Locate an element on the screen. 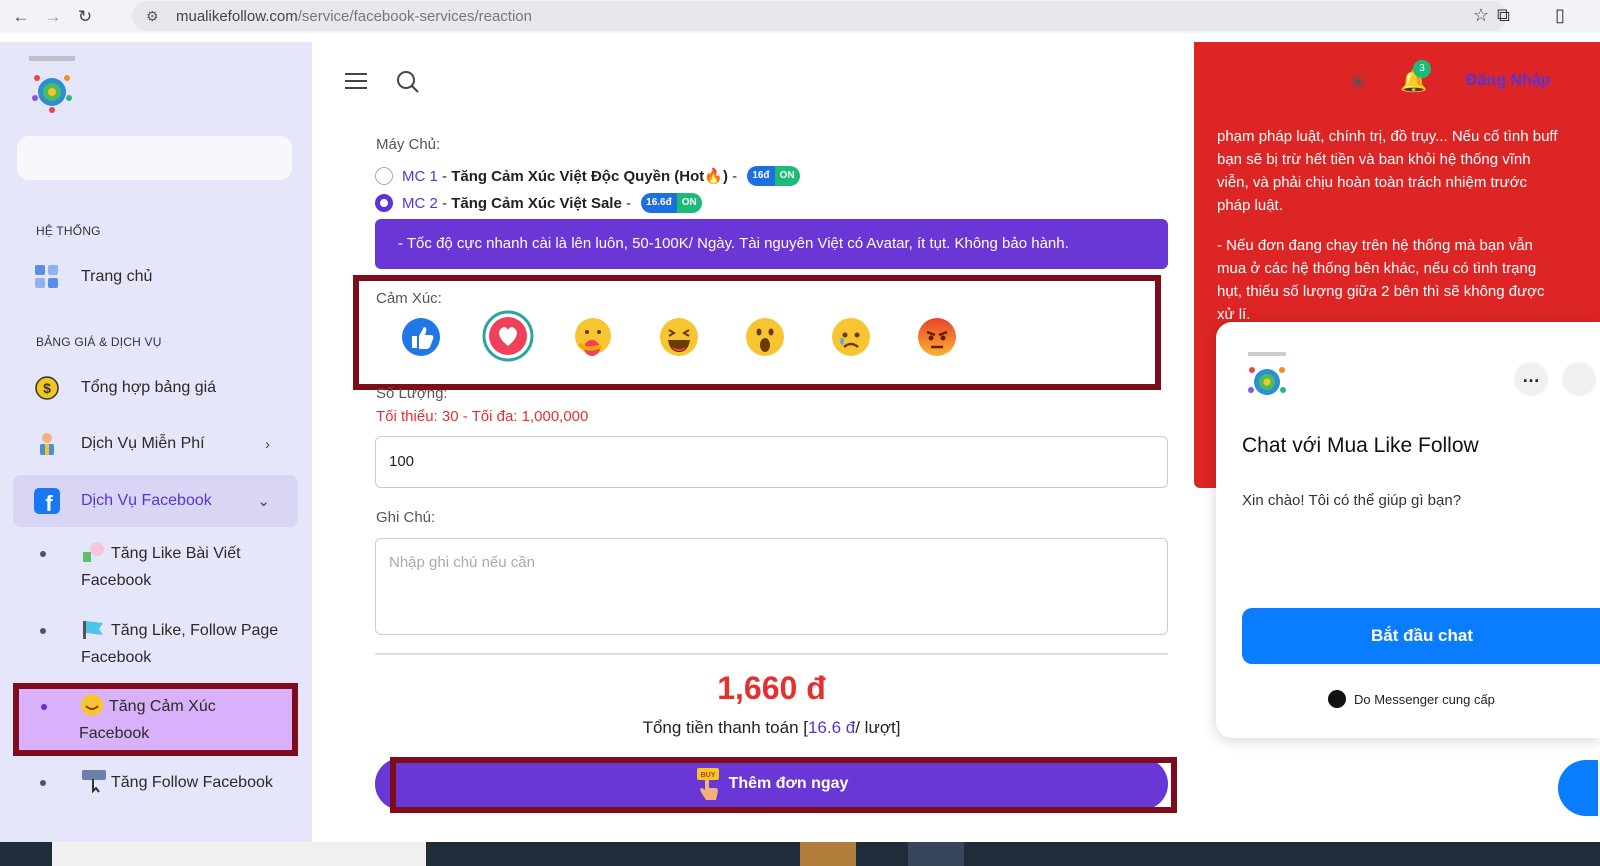 Image resolution: width=1600 pixels, height=866 pixels. divider is located at coordinates (771, 654).